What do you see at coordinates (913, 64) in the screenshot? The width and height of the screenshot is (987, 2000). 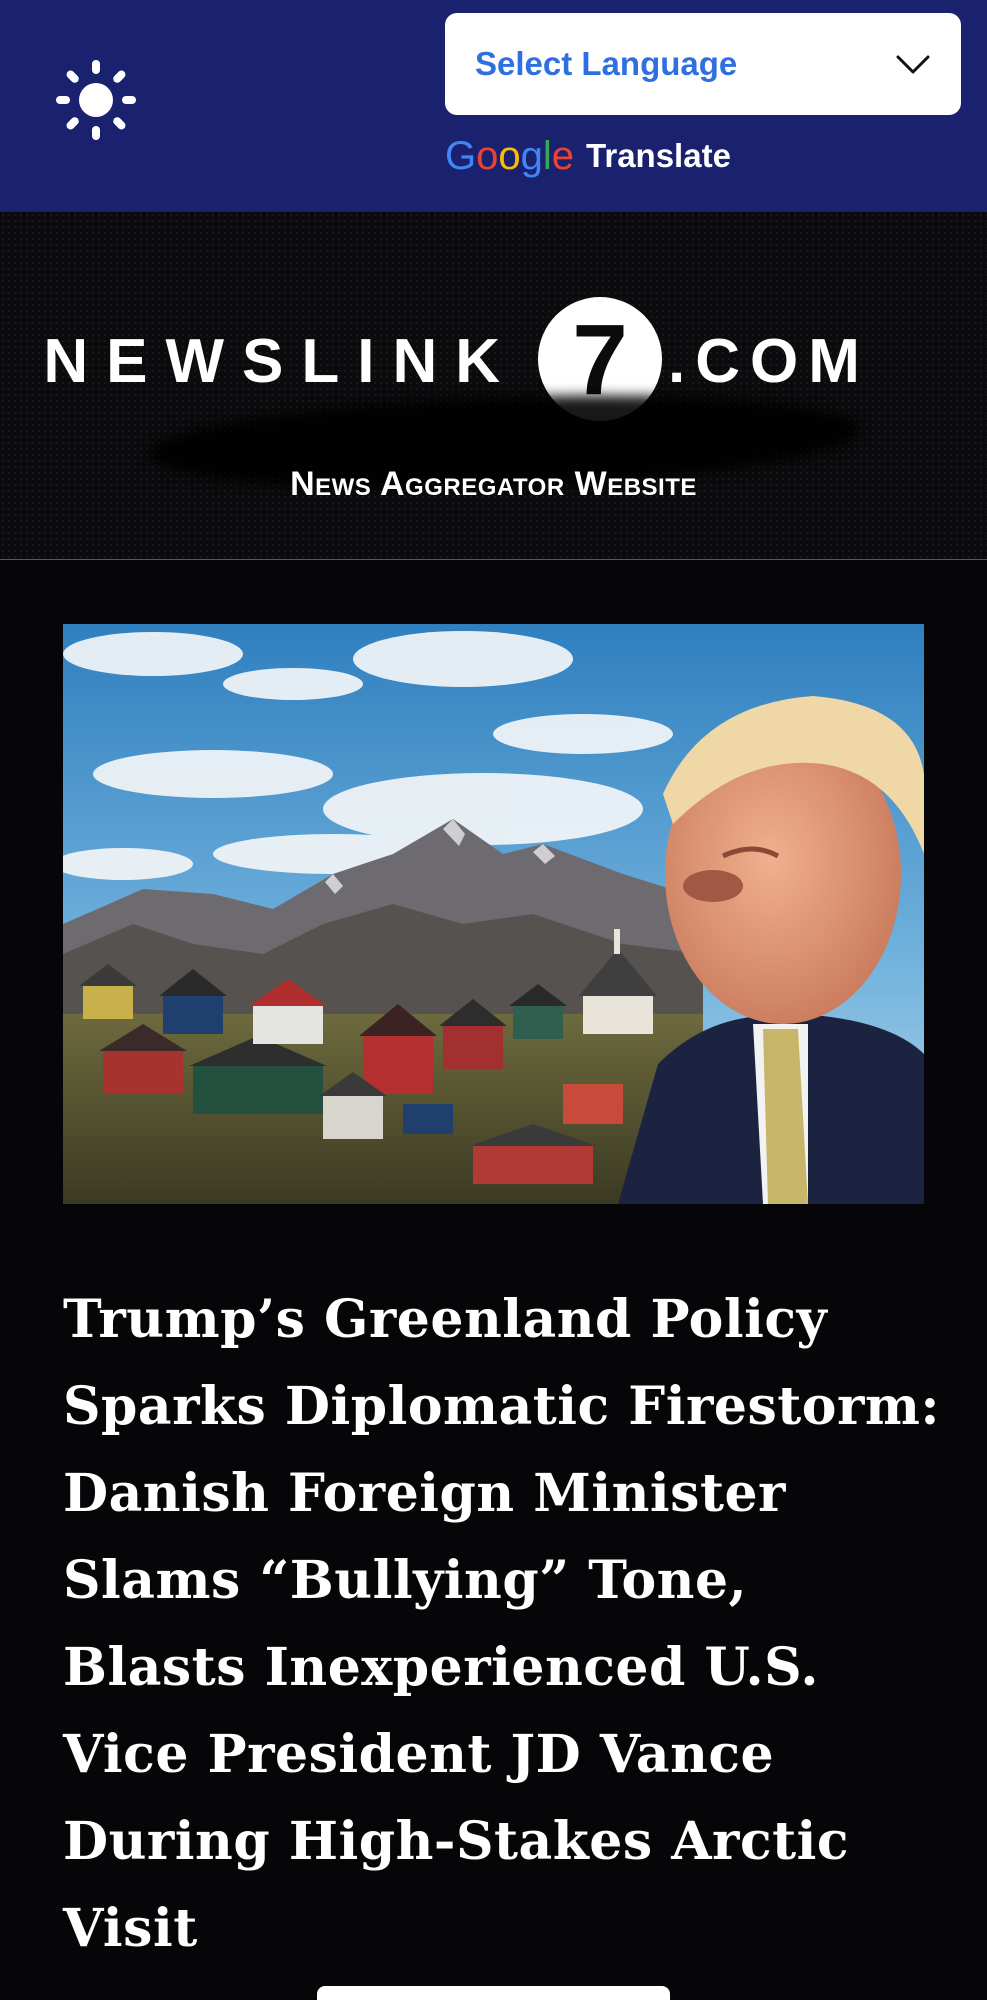 I see `chevron-down-icon` at bounding box center [913, 64].